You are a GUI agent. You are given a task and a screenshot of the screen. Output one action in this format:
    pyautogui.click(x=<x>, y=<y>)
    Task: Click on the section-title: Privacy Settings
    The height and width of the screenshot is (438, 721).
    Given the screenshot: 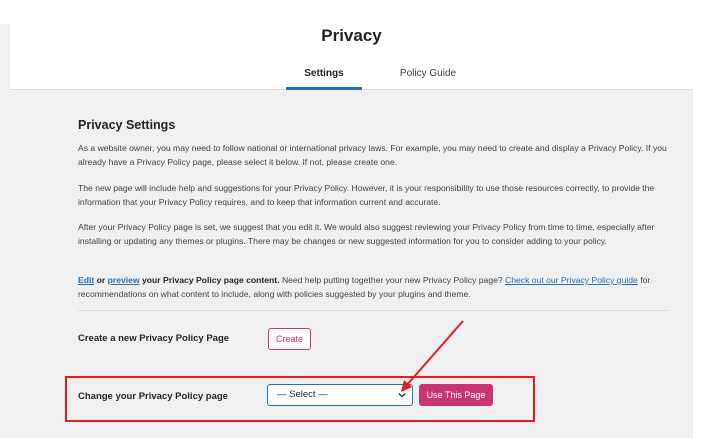 What is the action you would take?
    pyautogui.click(x=127, y=125)
    